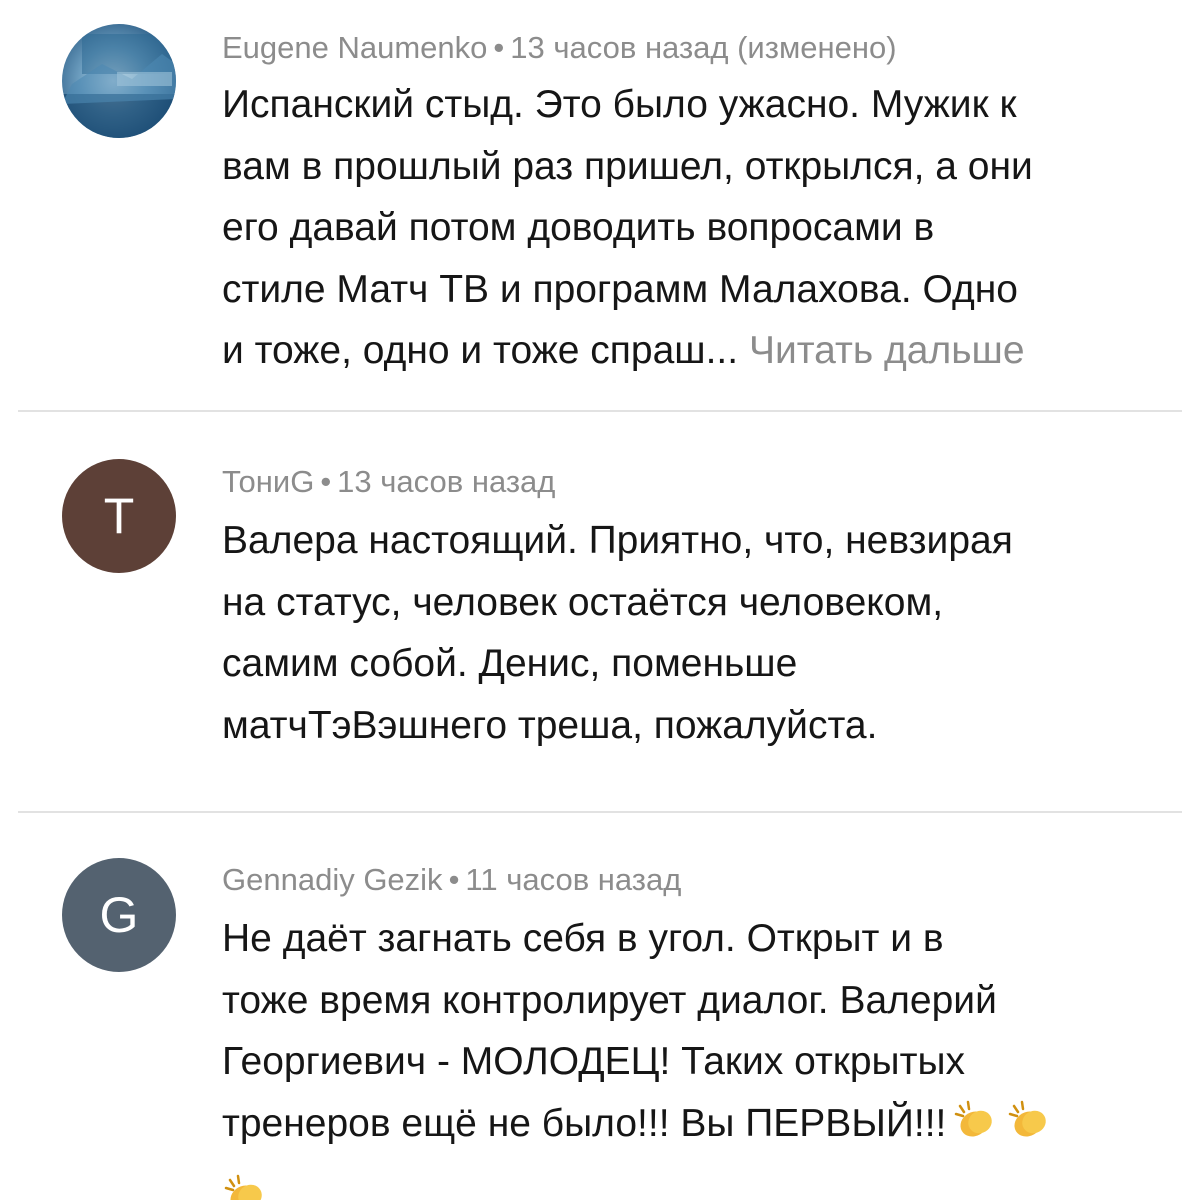 This screenshot has height=1200, width=1200. I want to click on comment-line: тренеров ещё не было!!! Вы ПЕРВЫЙ!!!, so click(584, 1123).